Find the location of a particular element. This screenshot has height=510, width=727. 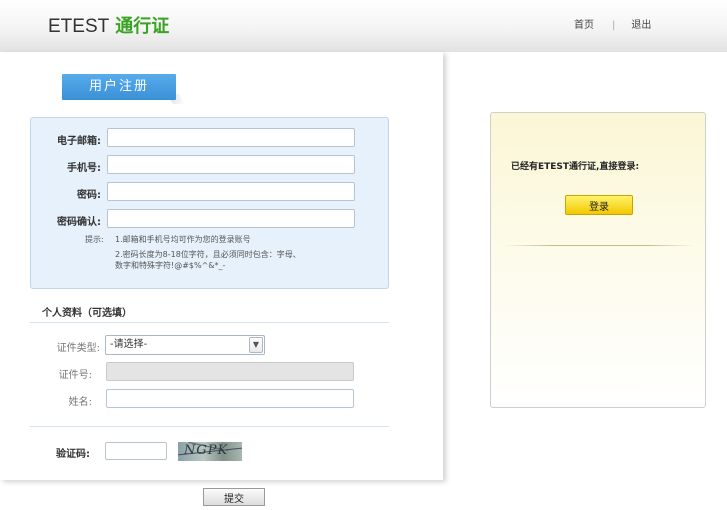

captcha-image: NGPK is located at coordinates (210, 451).